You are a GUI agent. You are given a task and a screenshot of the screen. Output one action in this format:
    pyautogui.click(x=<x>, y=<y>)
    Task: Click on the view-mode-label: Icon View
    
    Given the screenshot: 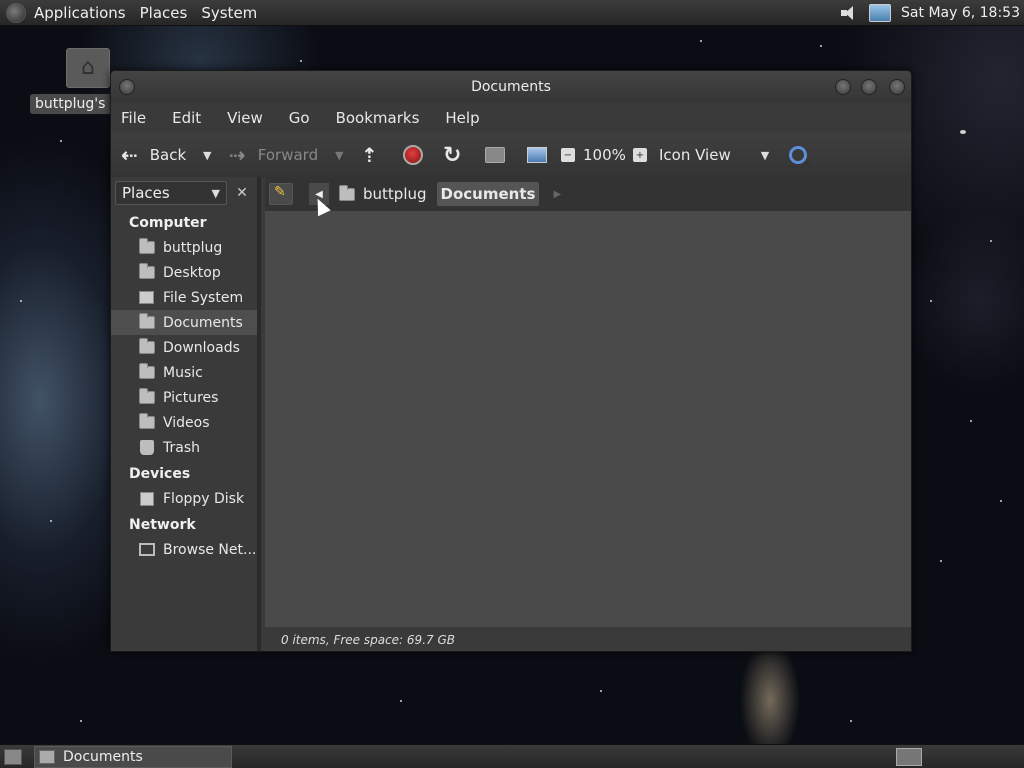 What is the action you would take?
    pyautogui.click(x=695, y=155)
    